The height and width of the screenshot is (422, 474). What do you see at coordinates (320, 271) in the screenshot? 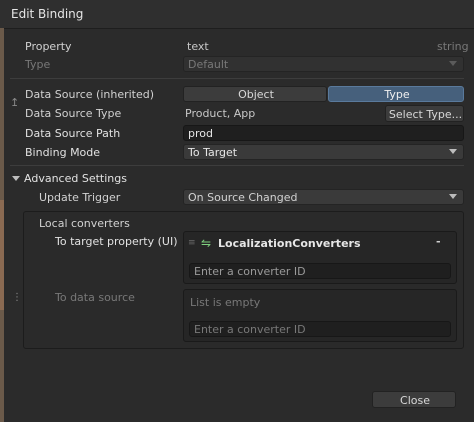
I see `converter-id-input: Enter a converter ID` at bounding box center [320, 271].